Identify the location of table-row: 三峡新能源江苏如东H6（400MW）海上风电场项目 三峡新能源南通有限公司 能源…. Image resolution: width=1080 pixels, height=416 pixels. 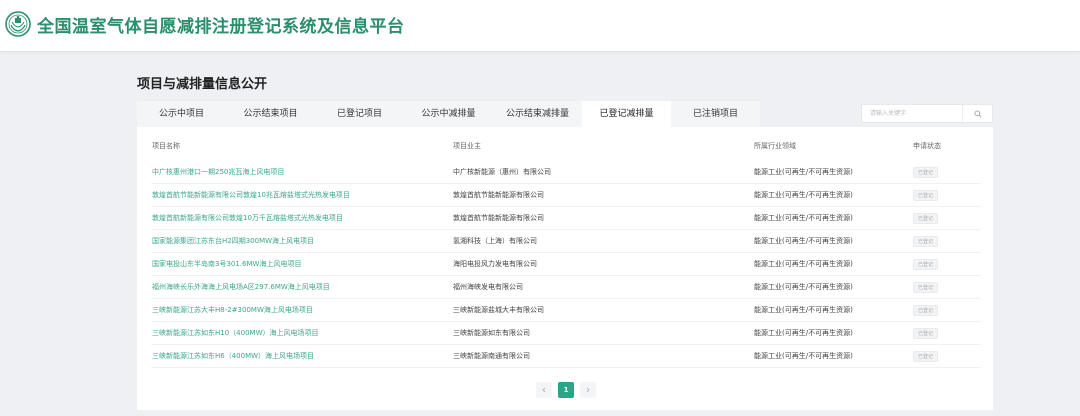
(566, 356).